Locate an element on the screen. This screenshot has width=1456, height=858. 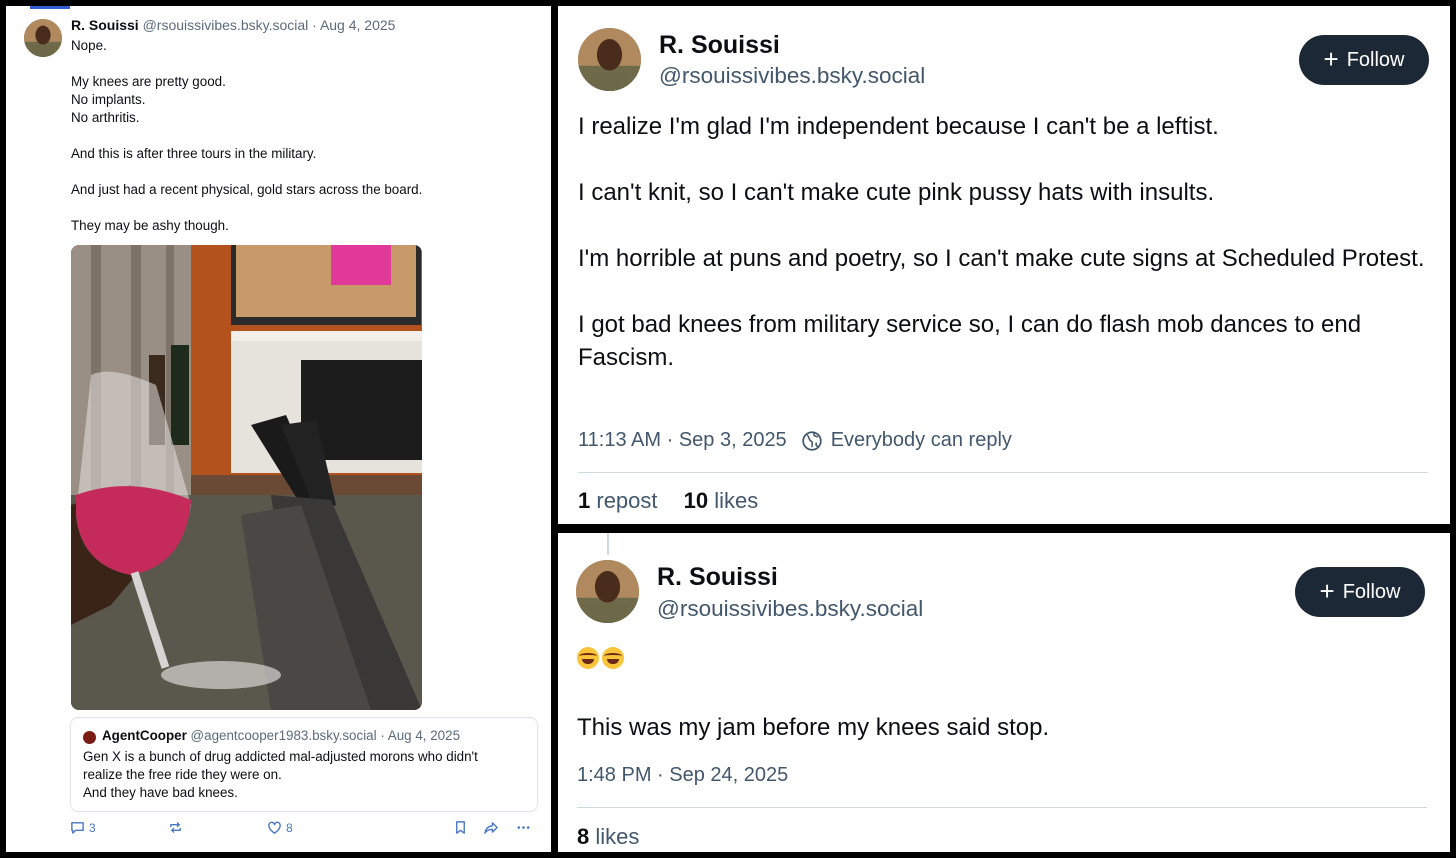
post-meta: 1:48 PM · Sep 24, 2025 is located at coordinates (682, 775).